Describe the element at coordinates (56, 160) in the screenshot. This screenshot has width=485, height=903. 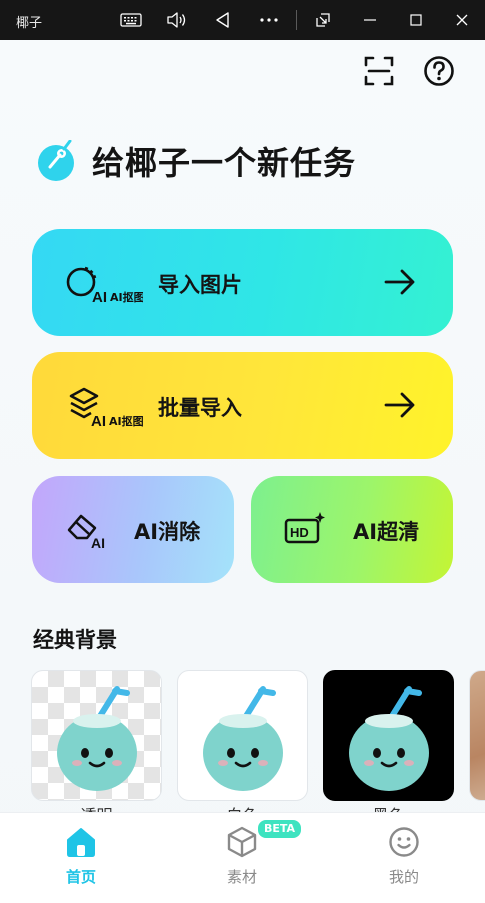
I see `brand-logo-icon` at that location.